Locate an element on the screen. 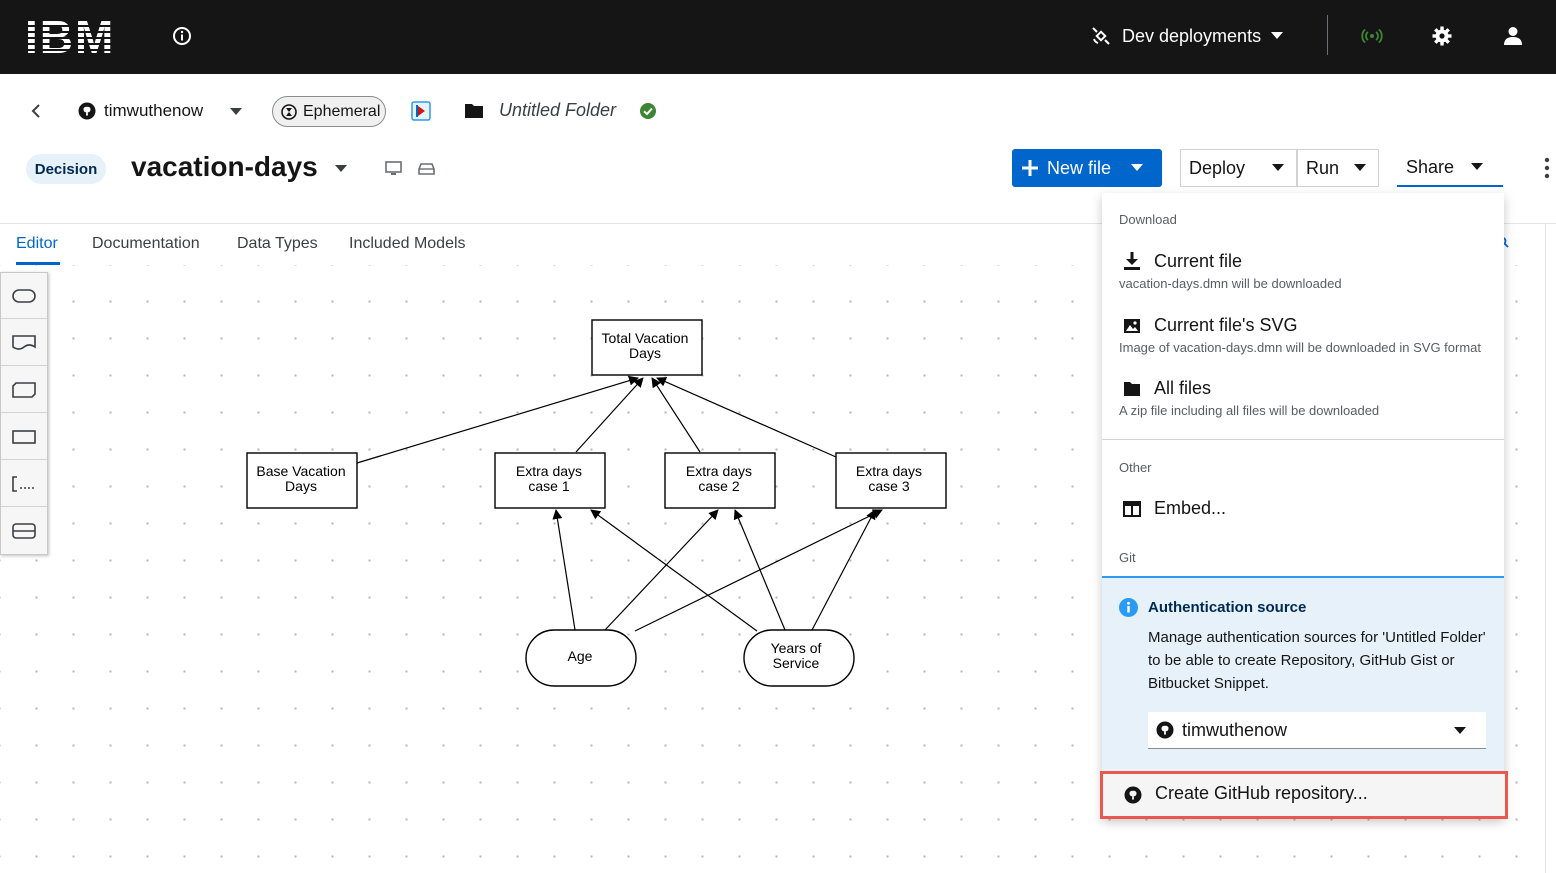 This screenshot has width=1556, height=873. edge-age-extra3 is located at coordinates (758, 570).